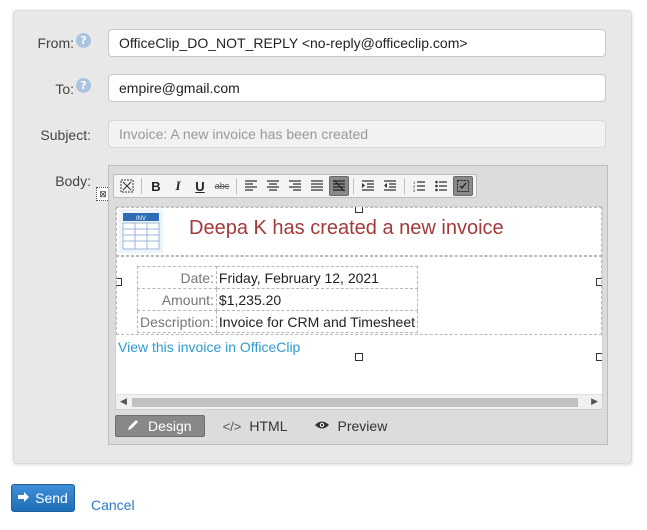 Image resolution: width=647 pixels, height=530 pixels. What do you see at coordinates (594, 401) in the screenshot?
I see `scroll-right-icon: ▶` at bounding box center [594, 401].